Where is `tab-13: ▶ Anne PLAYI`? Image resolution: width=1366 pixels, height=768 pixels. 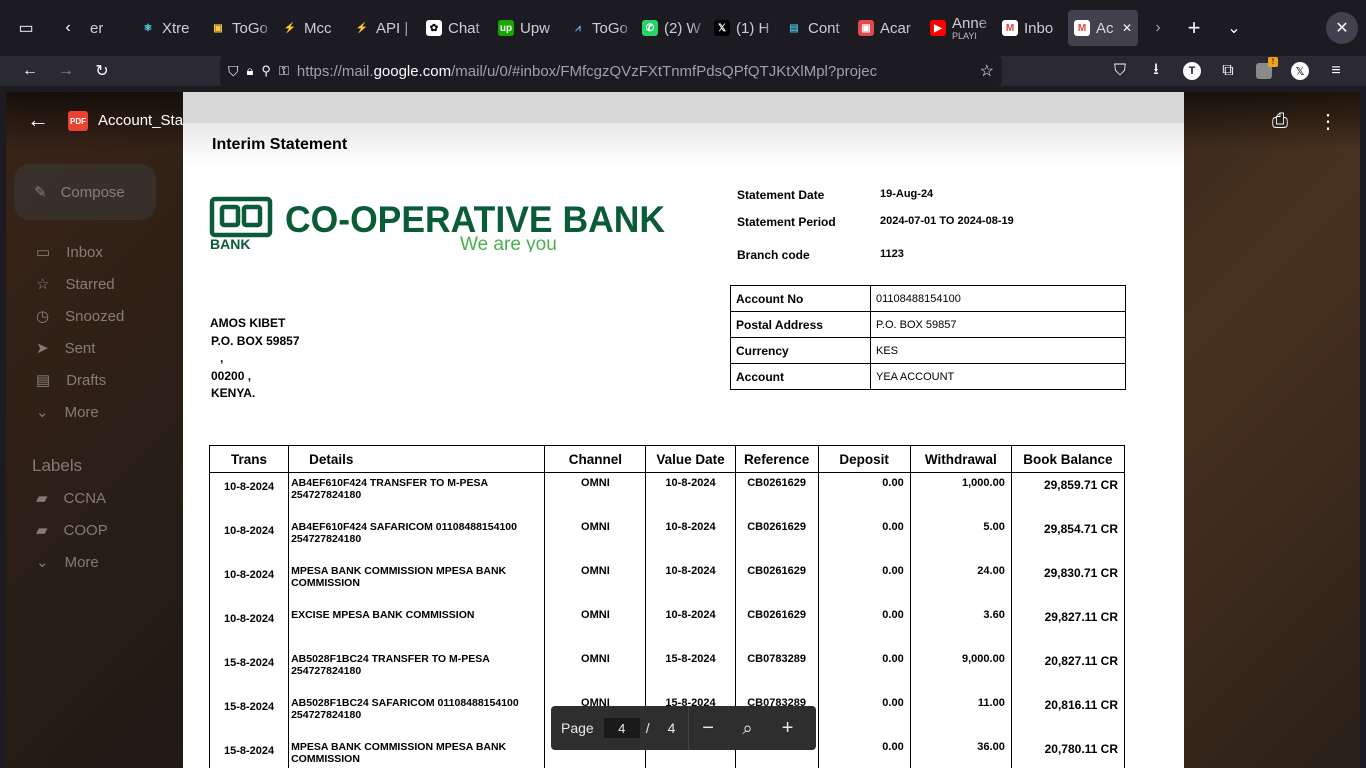
tab-13: ▶ Anne PLAYI is located at coordinates (960, 28).